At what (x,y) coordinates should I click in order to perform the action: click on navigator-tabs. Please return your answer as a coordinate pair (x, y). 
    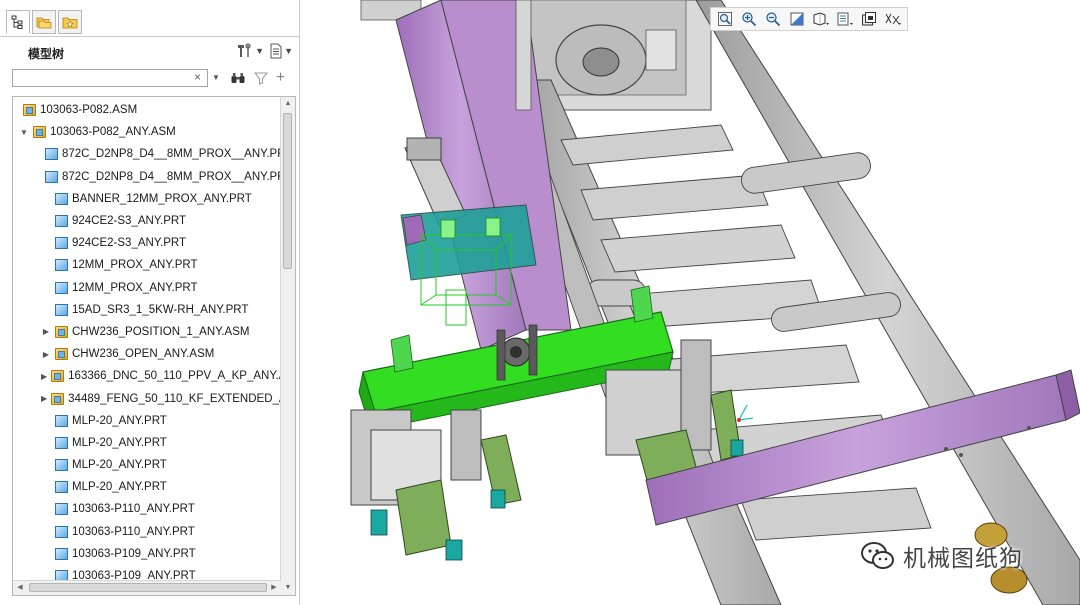
    Looking at the image, I should click on (45, 23).